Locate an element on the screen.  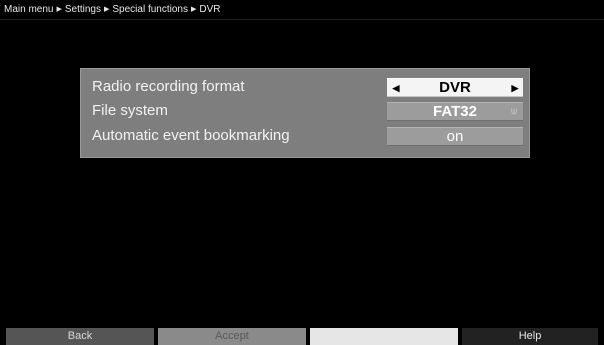
breadcrumb: Main menu ▶ Settings ▶ Special functions ▶ DVR is located at coordinates (112, 10).